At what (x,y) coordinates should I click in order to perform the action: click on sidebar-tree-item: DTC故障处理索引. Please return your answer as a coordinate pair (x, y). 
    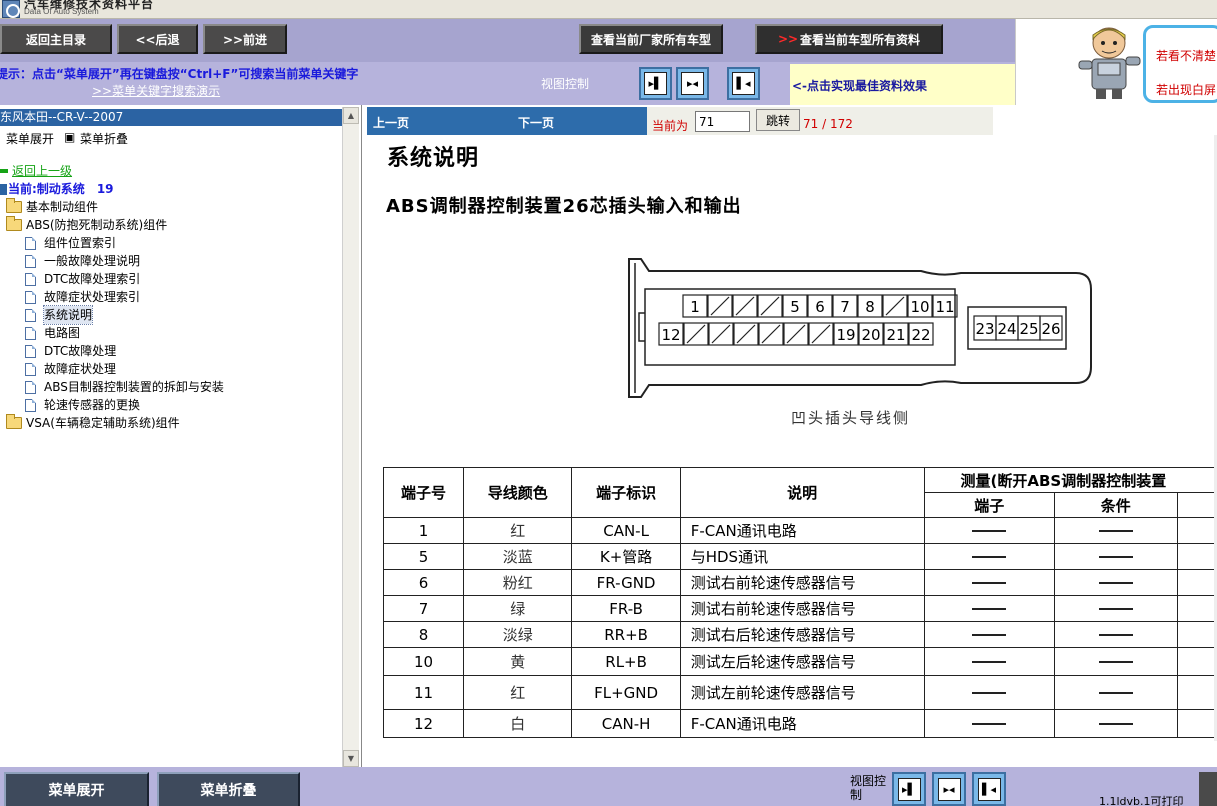
    Looking at the image, I should click on (82, 279).